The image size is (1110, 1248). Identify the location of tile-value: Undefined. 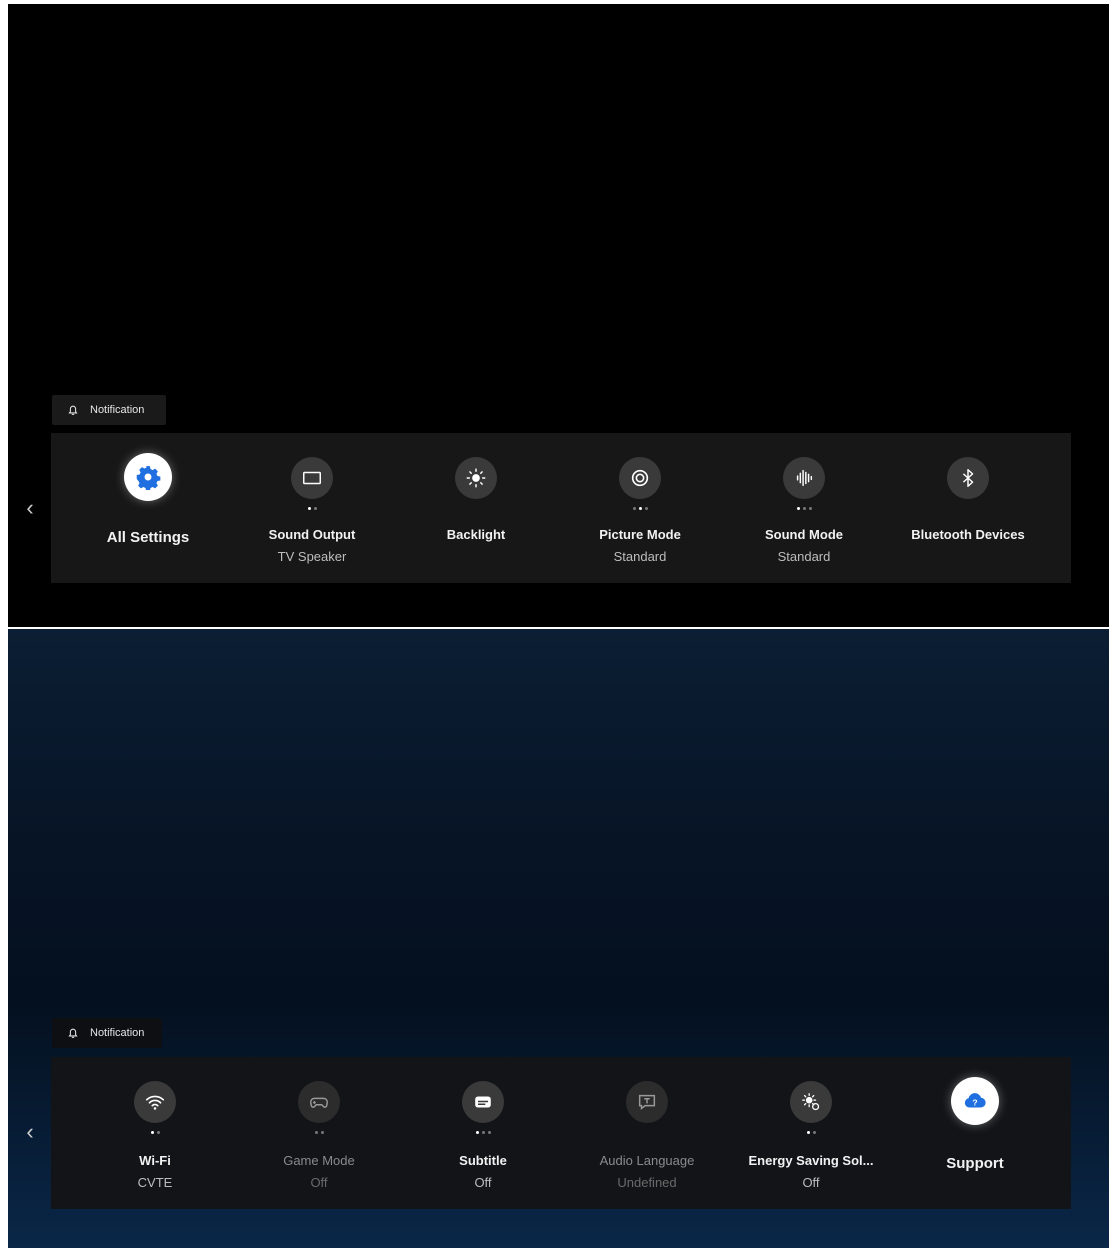
(647, 1182).